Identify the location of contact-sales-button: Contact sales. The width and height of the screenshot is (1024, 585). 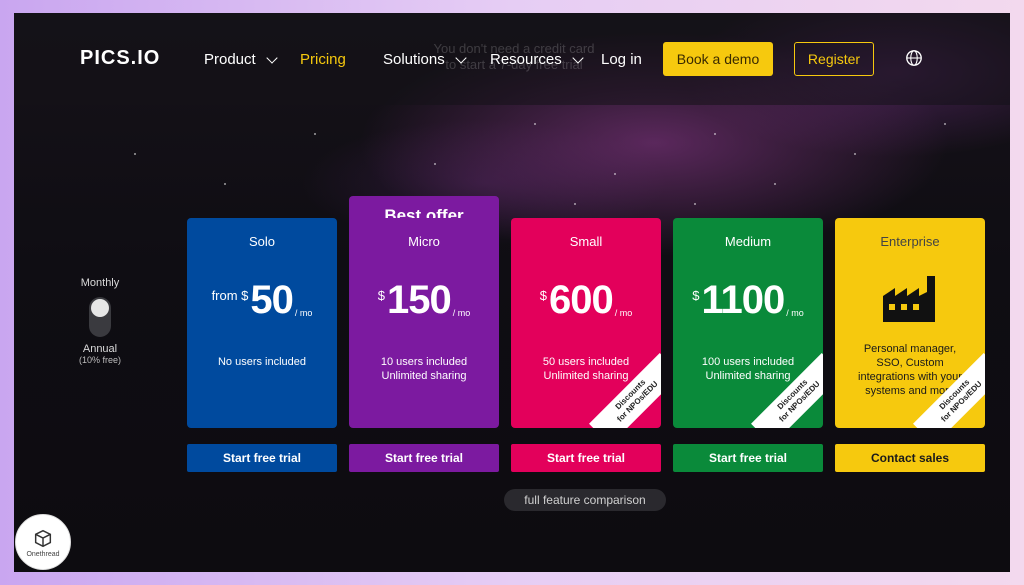
(910, 458).